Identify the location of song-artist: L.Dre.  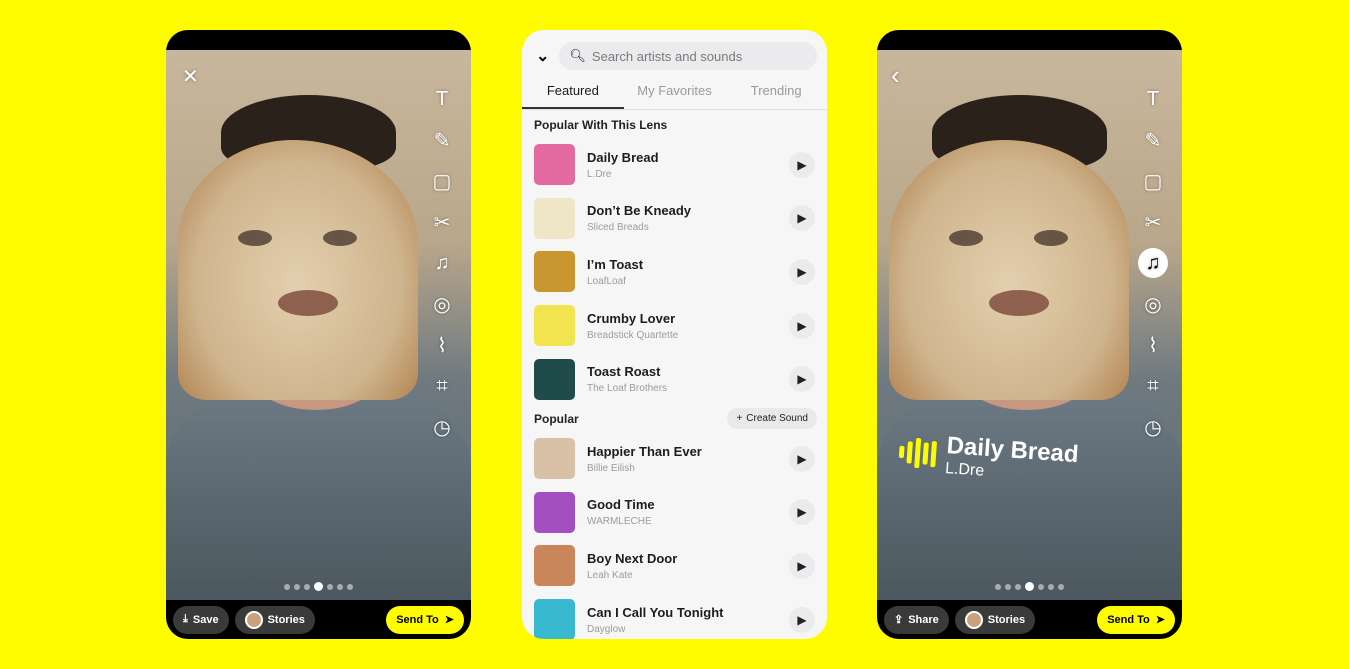
(599, 174).